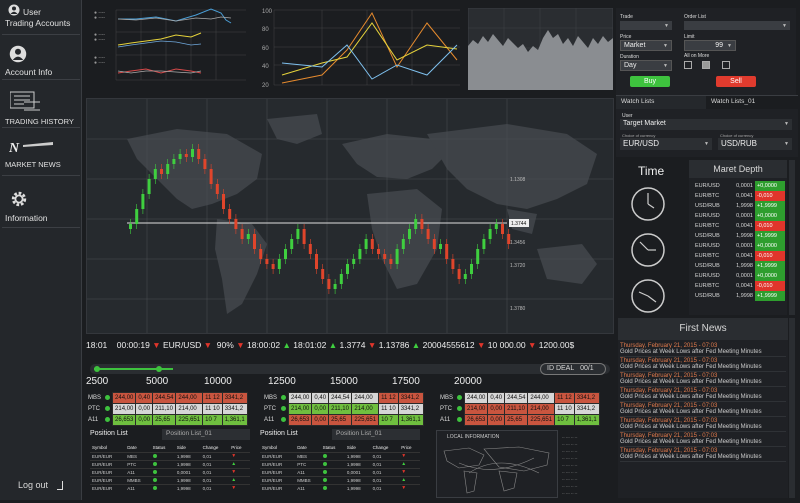  What do you see at coordinates (41, 205) in the screenshot?
I see `sidebar-item-information: Information` at bounding box center [41, 205].